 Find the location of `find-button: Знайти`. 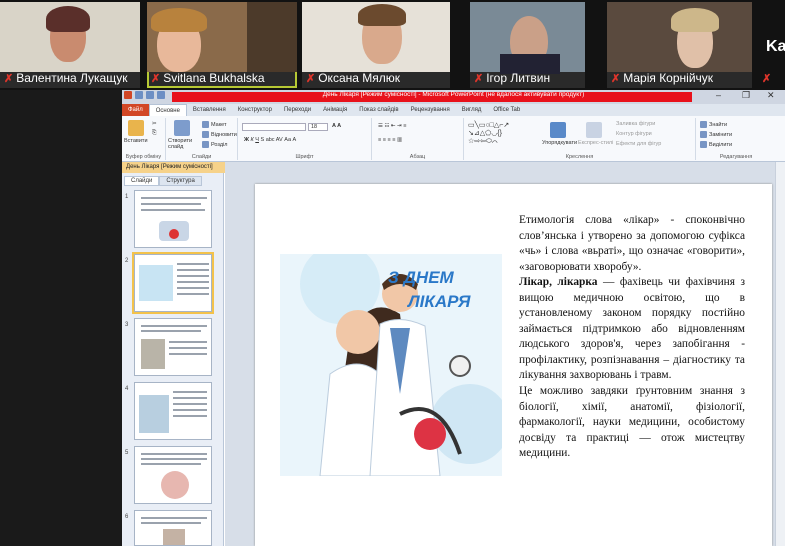

find-button: Знайти is located at coordinates (713, 124).